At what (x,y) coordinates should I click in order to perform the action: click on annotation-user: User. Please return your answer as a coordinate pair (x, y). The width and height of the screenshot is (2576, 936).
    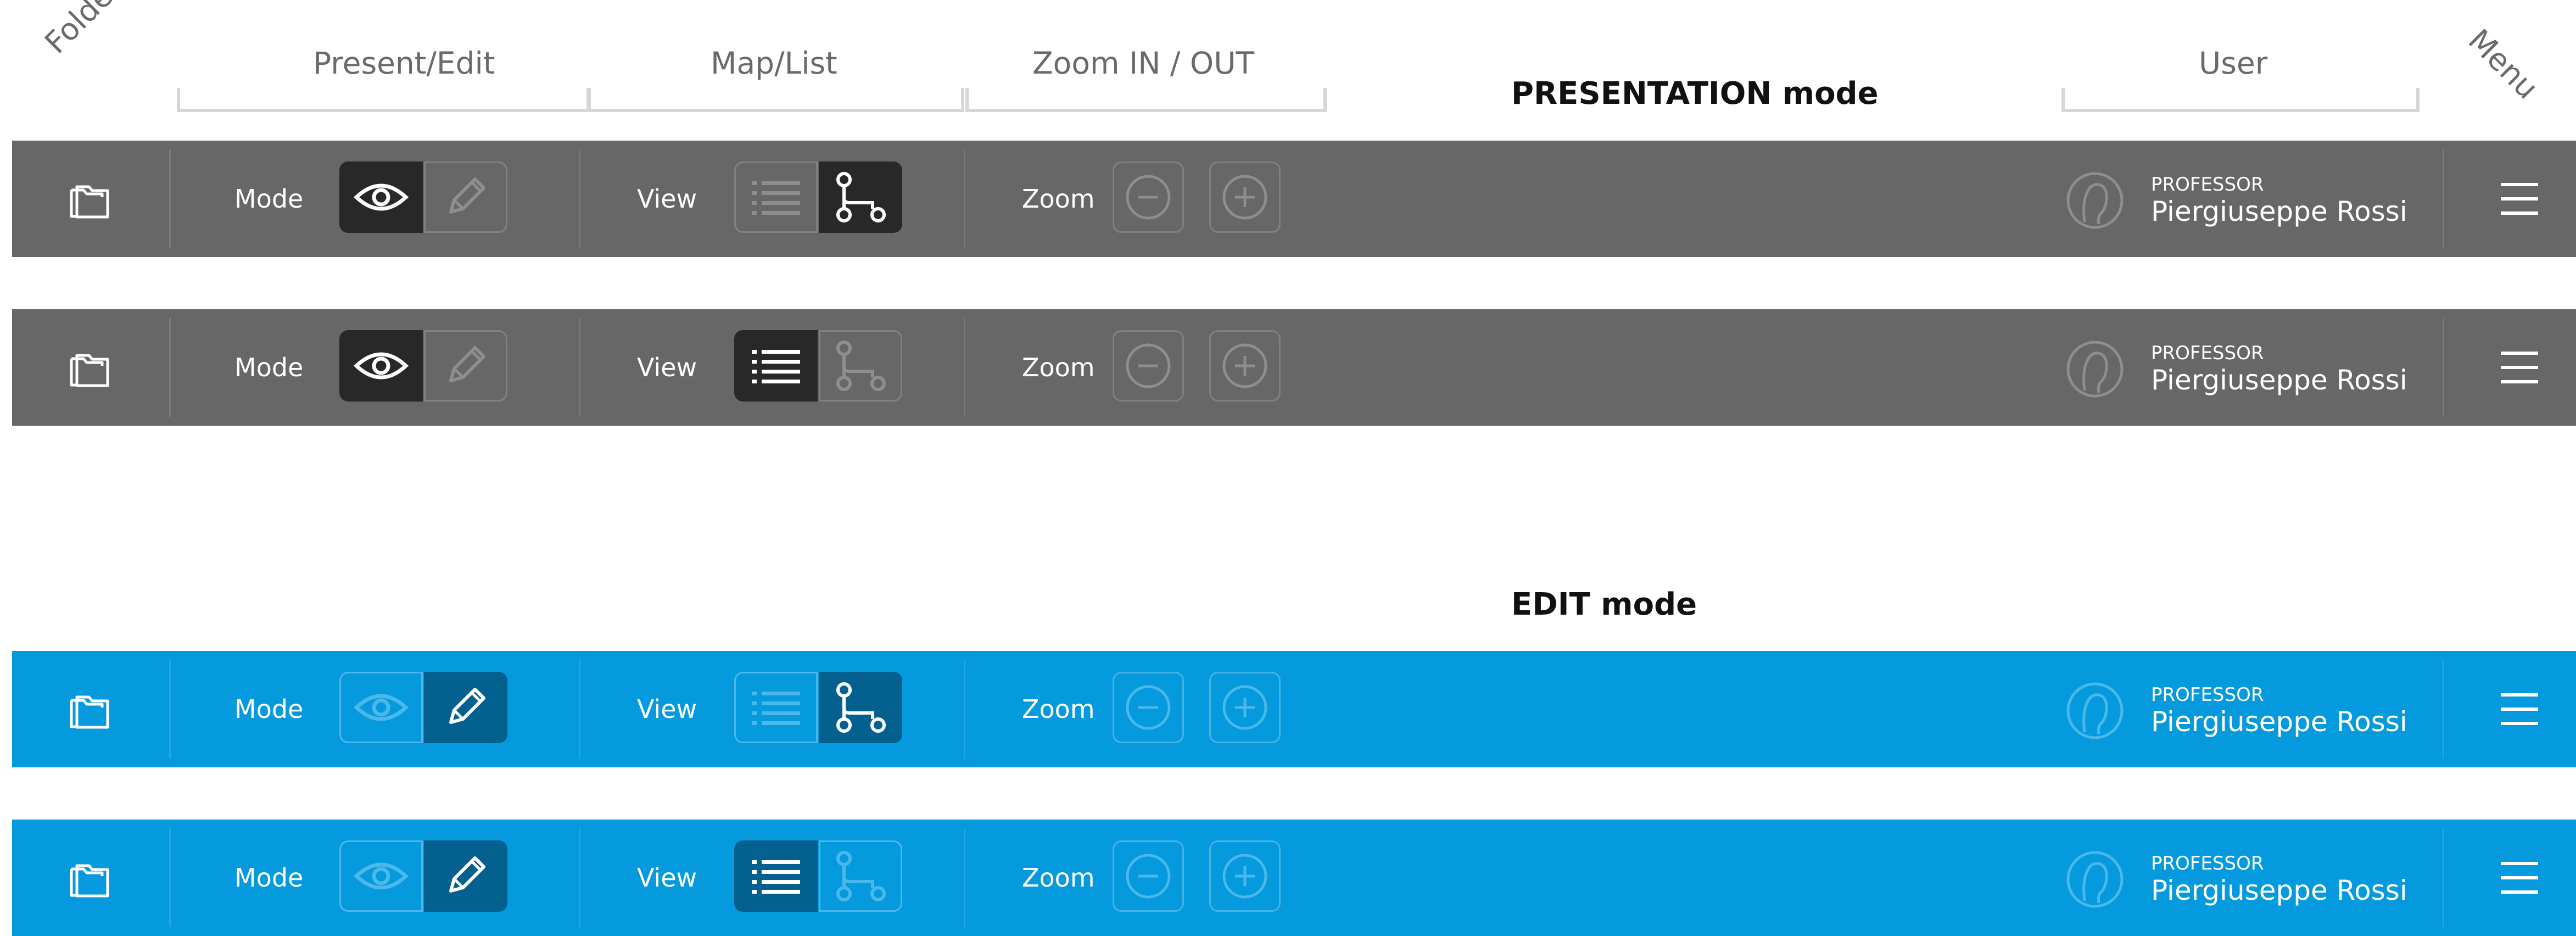
    Looking at the image, I should click on (2234, 64).